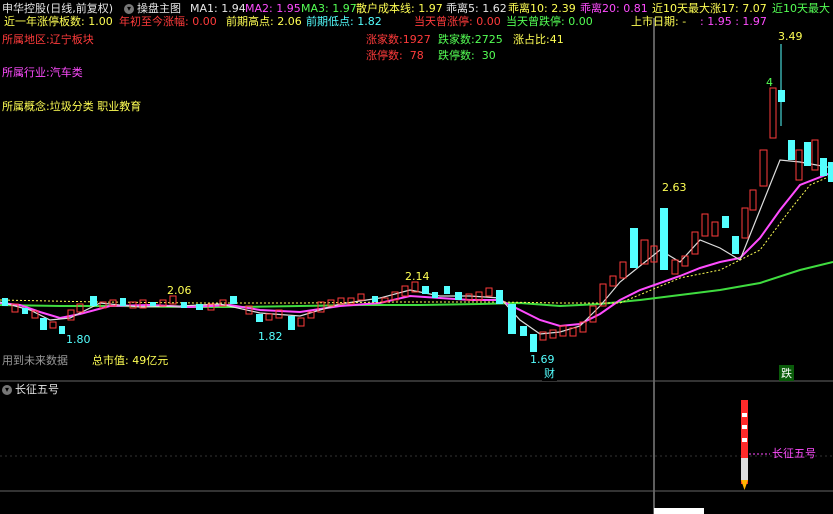  Describe the element at coordinates (769, 82) in the screenshot. I see `label-4: 4` at that location.